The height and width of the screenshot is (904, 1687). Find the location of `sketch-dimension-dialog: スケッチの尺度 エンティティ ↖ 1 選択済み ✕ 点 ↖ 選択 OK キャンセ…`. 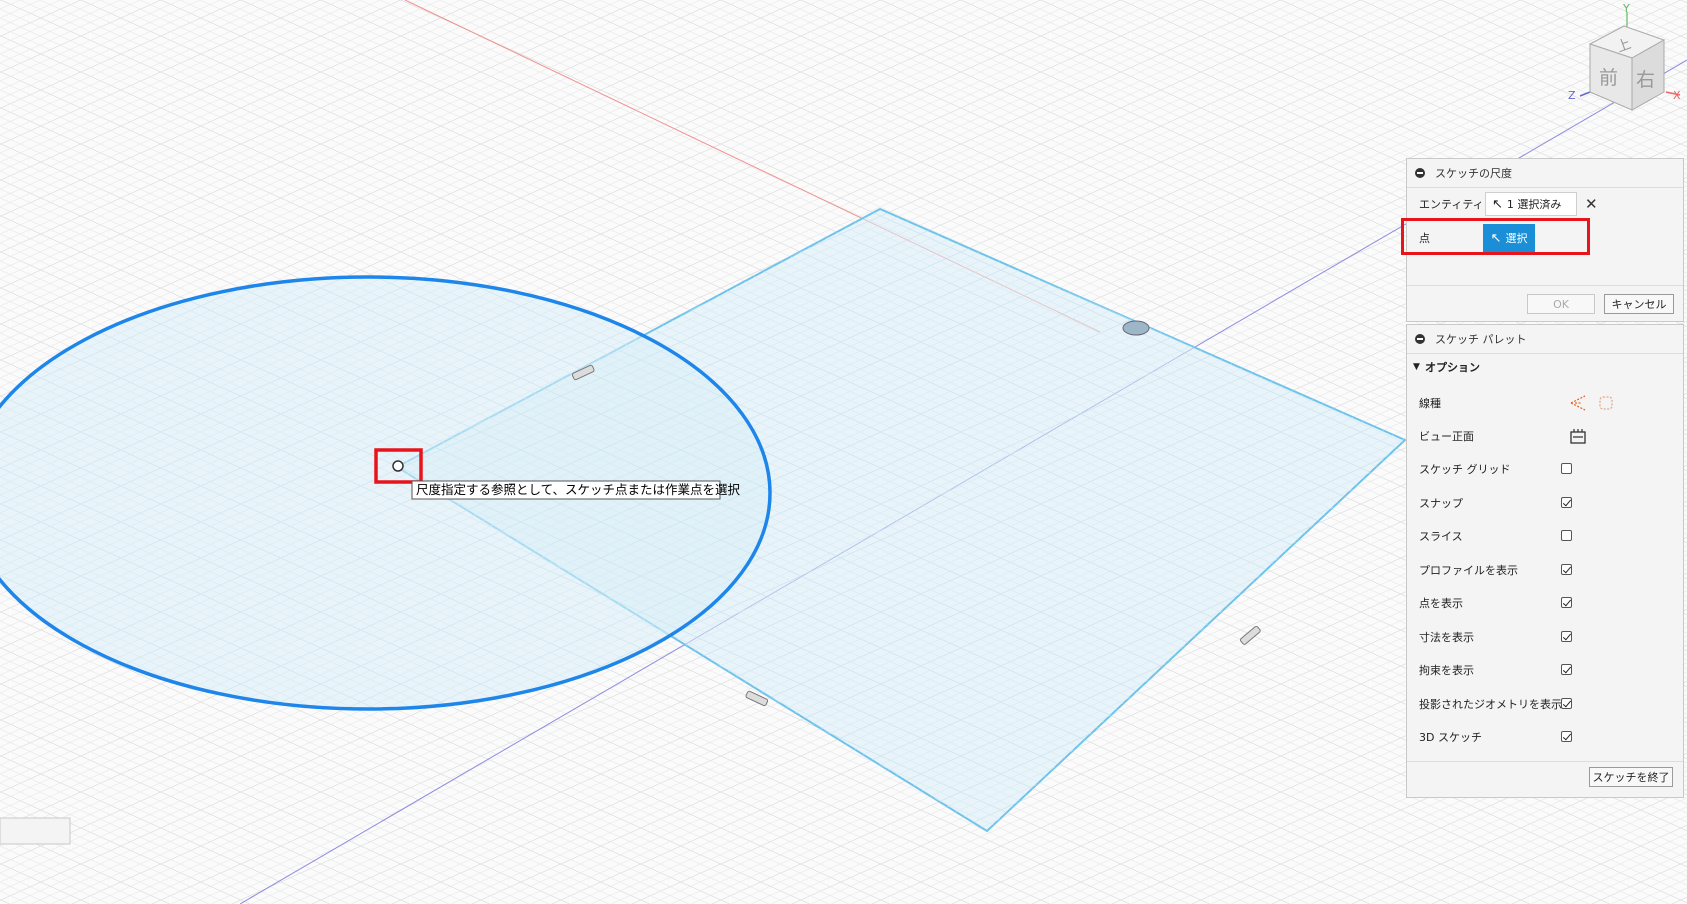

sketch-dimension-dialog: スケッチの尺度 エンティティ ↖ 1 選択済み ✕ 点 ↖ 選択 OK キャンセ… is located at coordinates (1542, 240).